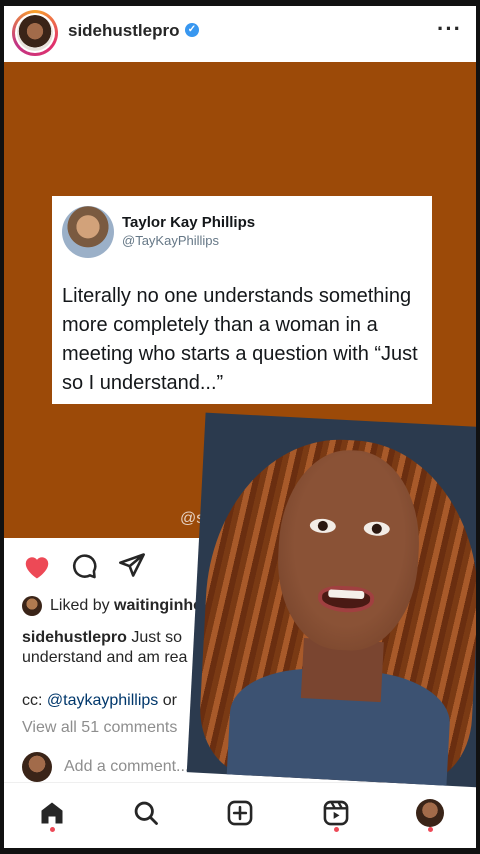 The height and width of the screenshot is (854, 480). I want to click on creator-mouth, so click(346, 599).